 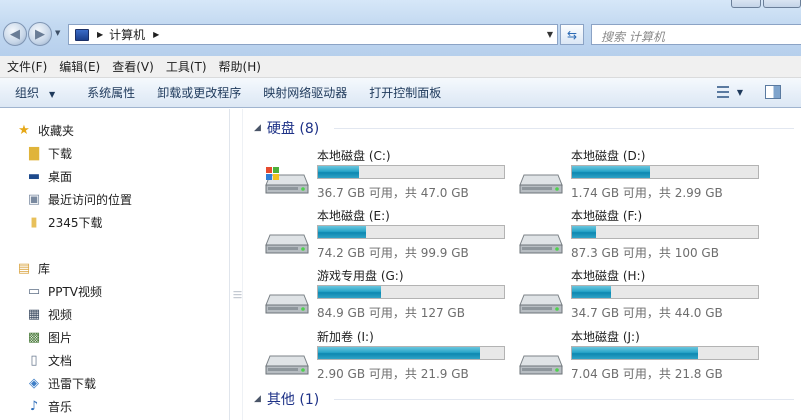 I want to click on group-header-other: ◢ 其他 (1), so click(x=524, y=399).